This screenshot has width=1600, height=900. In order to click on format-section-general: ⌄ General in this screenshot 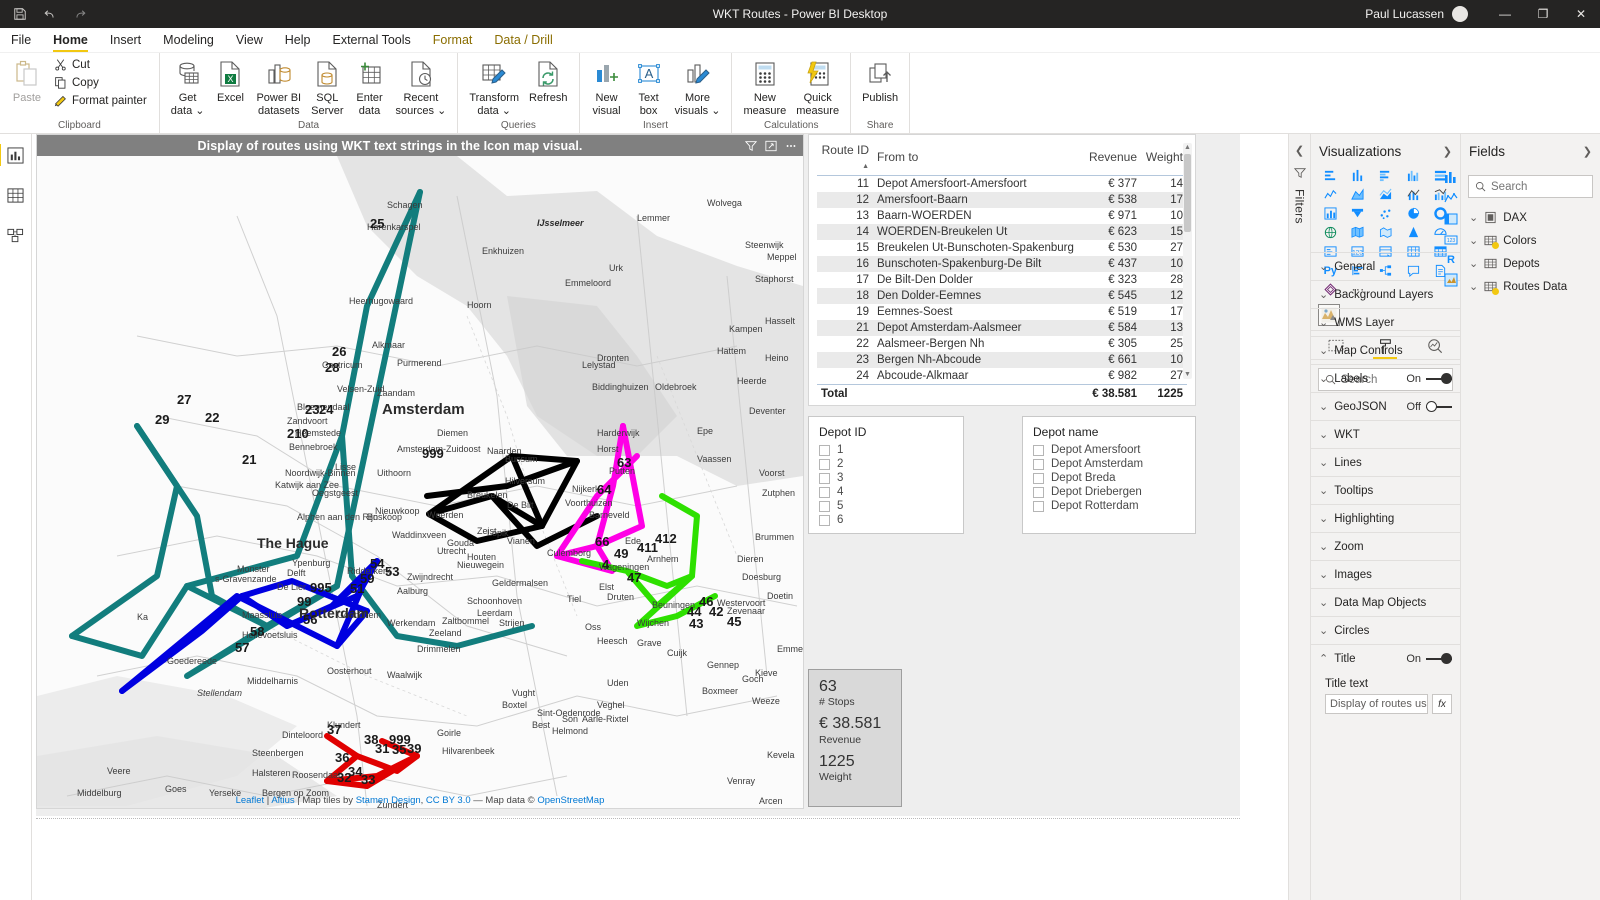, I will do `click(1385, 266)`.